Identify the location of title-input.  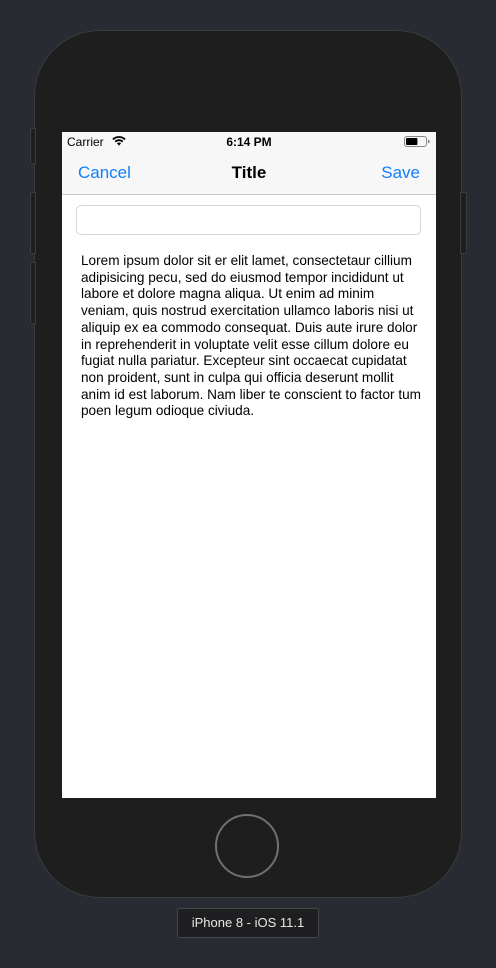
(248, 220).